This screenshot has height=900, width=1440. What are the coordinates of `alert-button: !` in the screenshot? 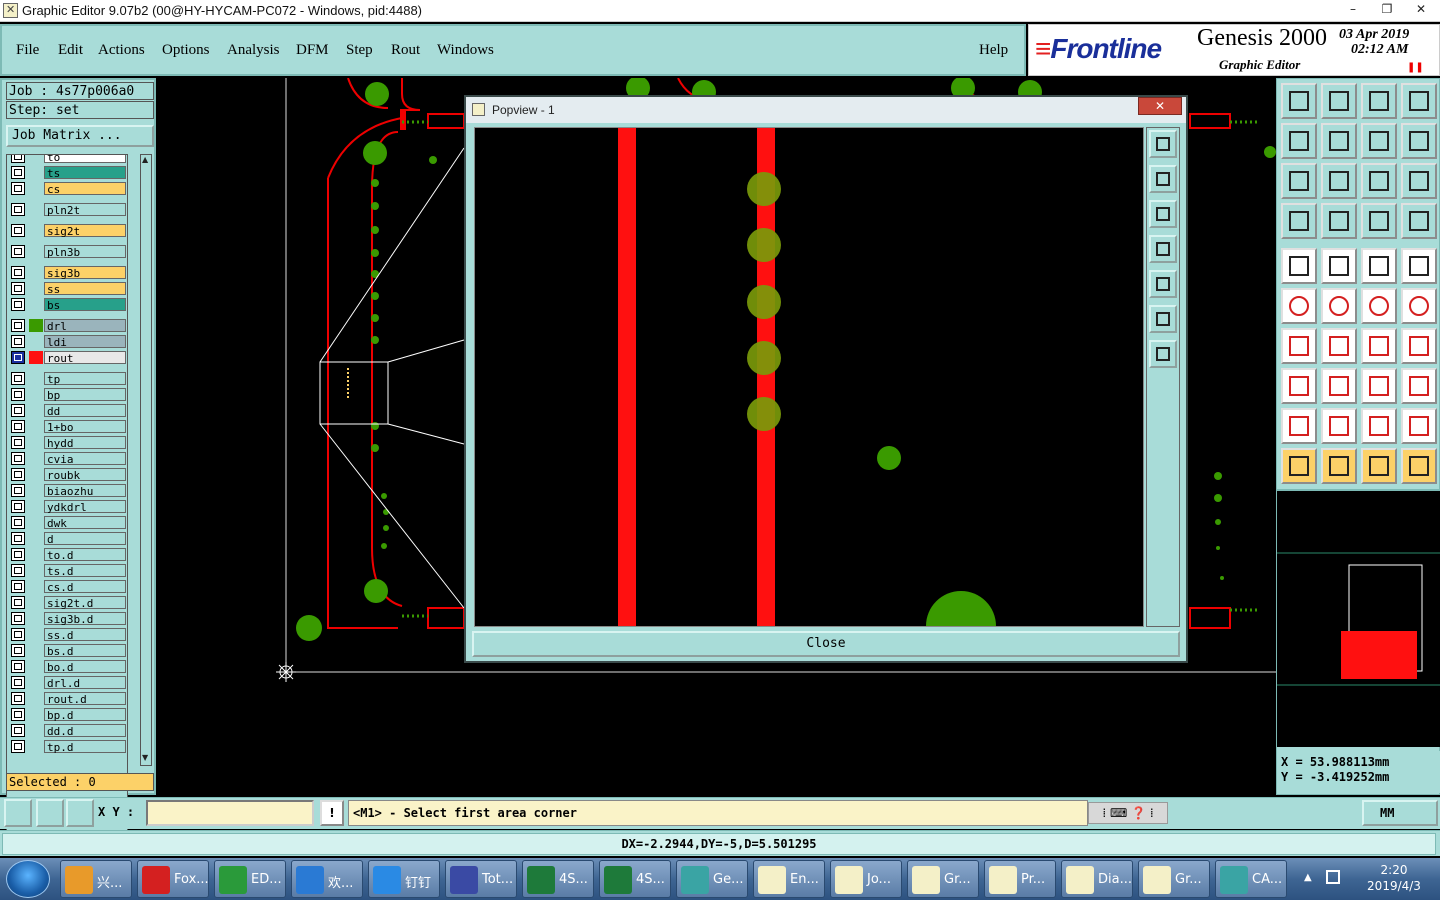 It's located at (332, 813).